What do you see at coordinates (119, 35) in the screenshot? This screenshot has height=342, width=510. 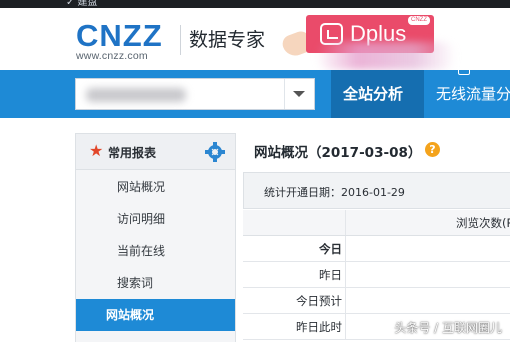 I see `logo-mark: CNZZ` at bounding box center [119, 35].